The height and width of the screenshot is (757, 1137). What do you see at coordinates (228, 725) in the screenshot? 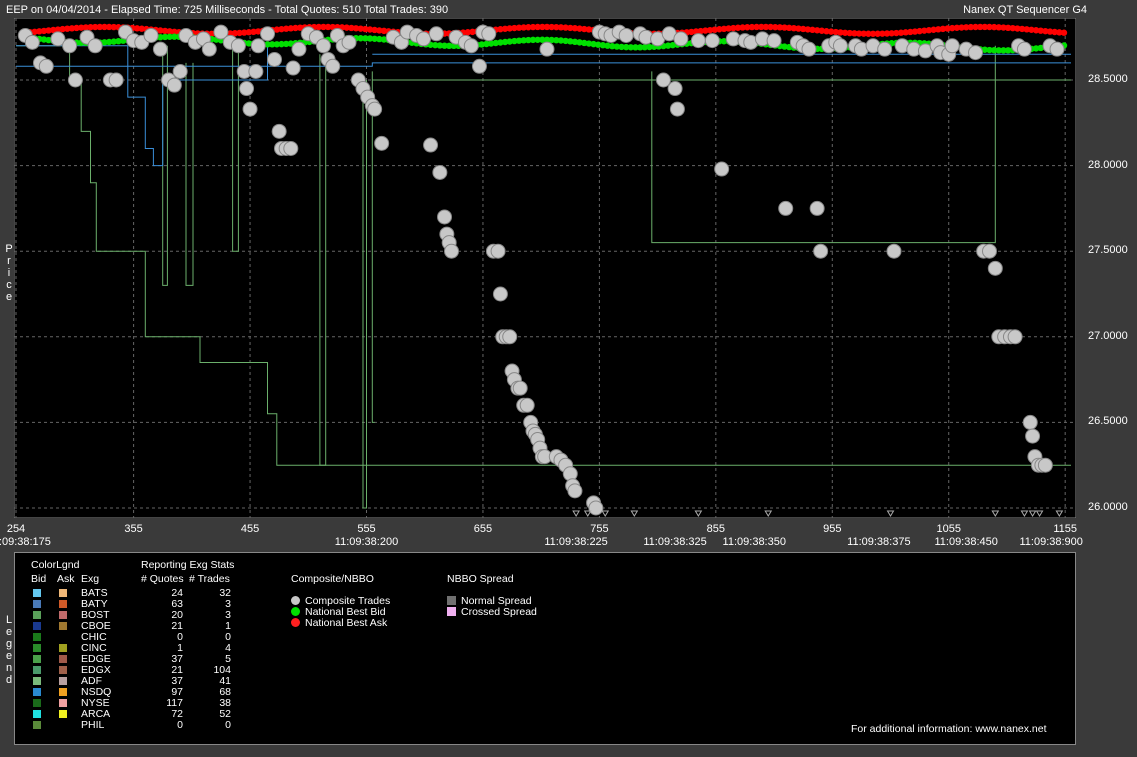
I see `exchange-trades: 0` at bounding box center [228, 725].